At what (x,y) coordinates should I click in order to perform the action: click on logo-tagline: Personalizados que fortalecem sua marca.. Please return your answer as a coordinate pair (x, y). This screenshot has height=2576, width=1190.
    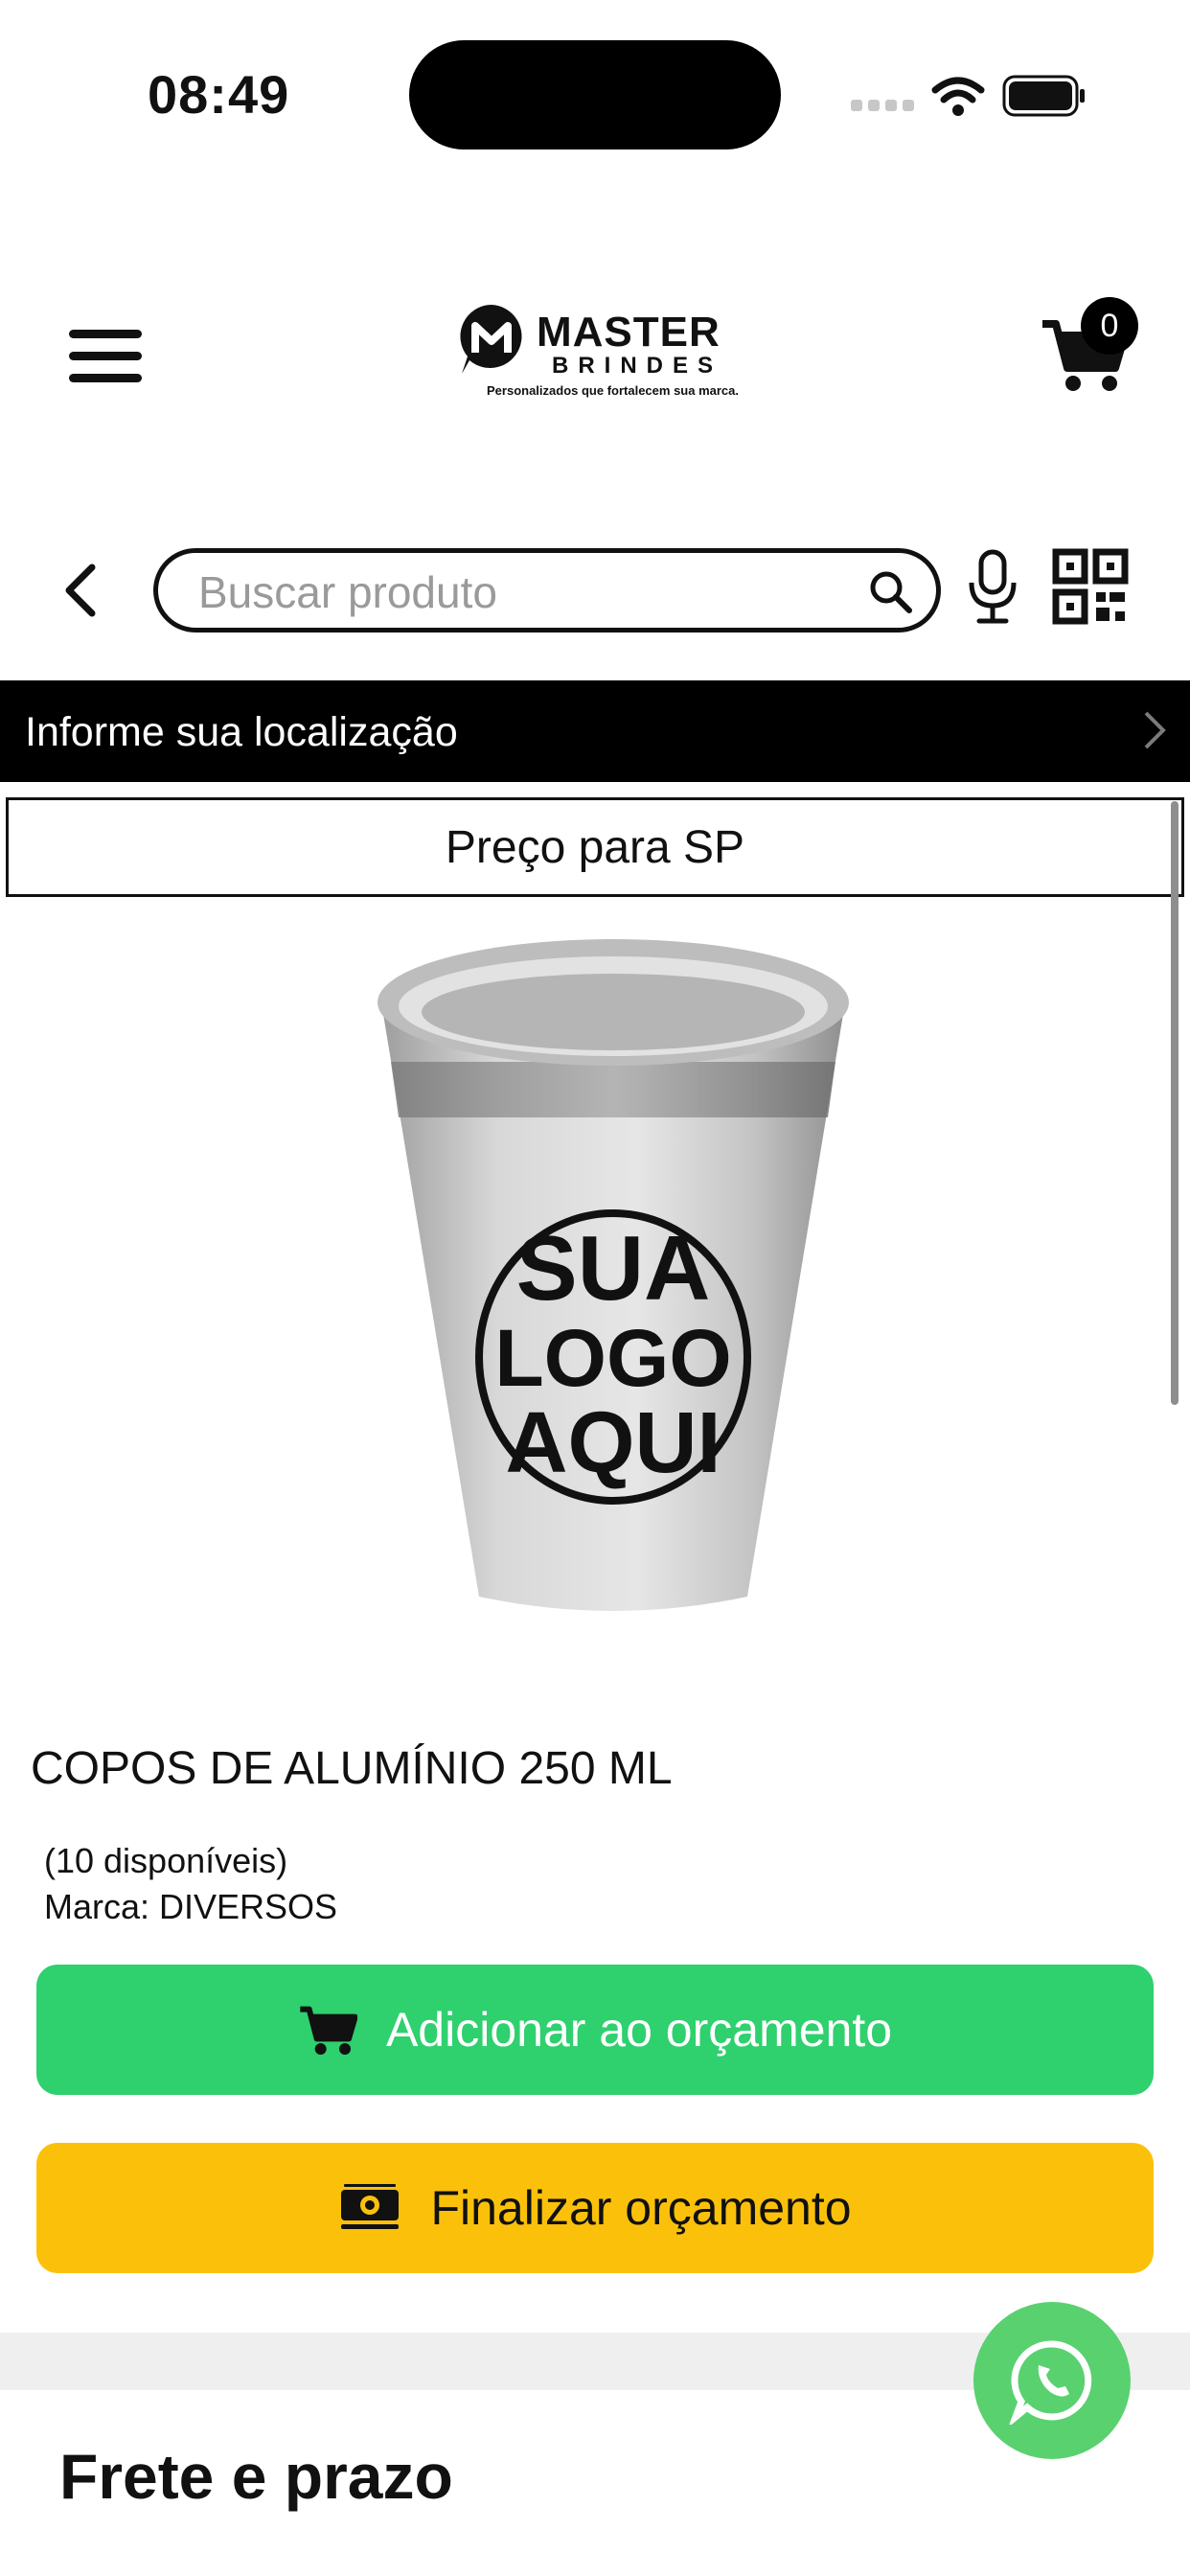
    Looking at the image, I should click on (613, 390).